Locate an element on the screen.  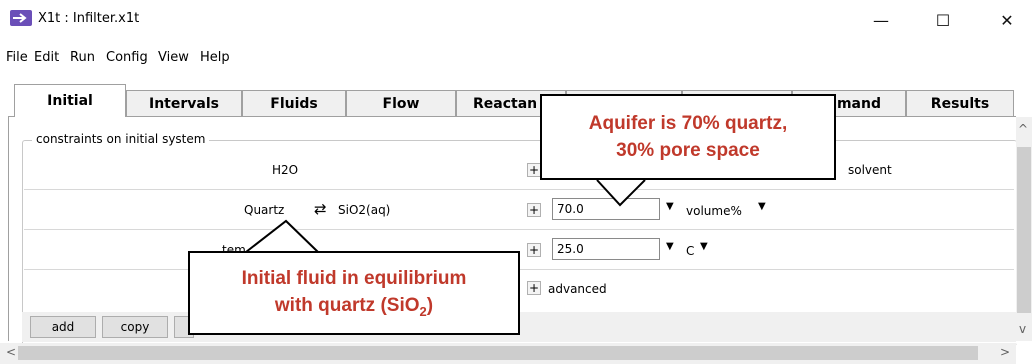
callout-aquifer: Aquifer is 70% quartz, 30% pore space is located at coordinates (688, 137).